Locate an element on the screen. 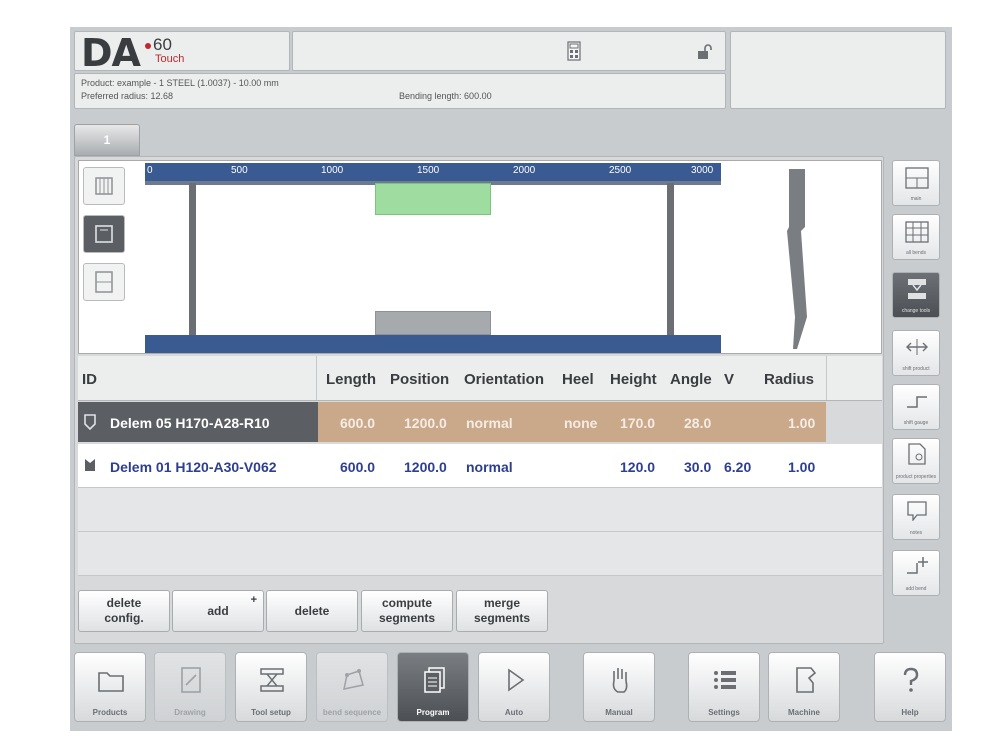  col-length: Length is located at coordinates (351, 379).